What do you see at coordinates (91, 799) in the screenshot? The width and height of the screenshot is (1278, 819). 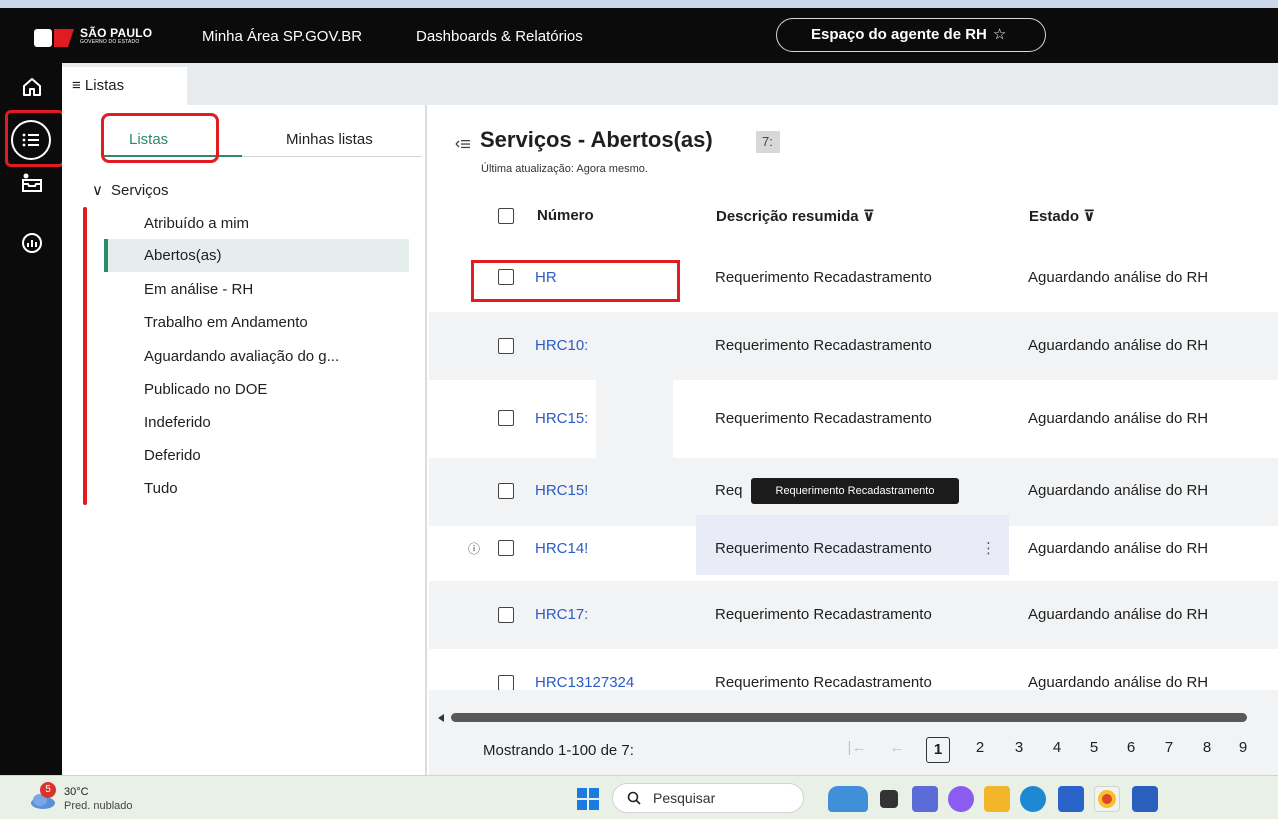 I see `weather-widget: 5 30°C Pred. nublado` at bounding box center [91, 799].